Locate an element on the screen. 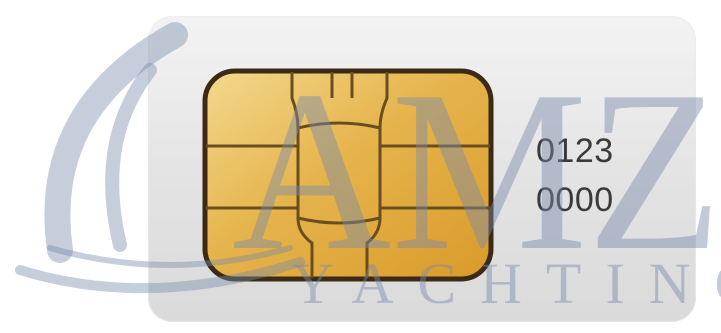 The image size is (721, 333). card-number-line-1: 0123 is located at coordinates (575, 151).